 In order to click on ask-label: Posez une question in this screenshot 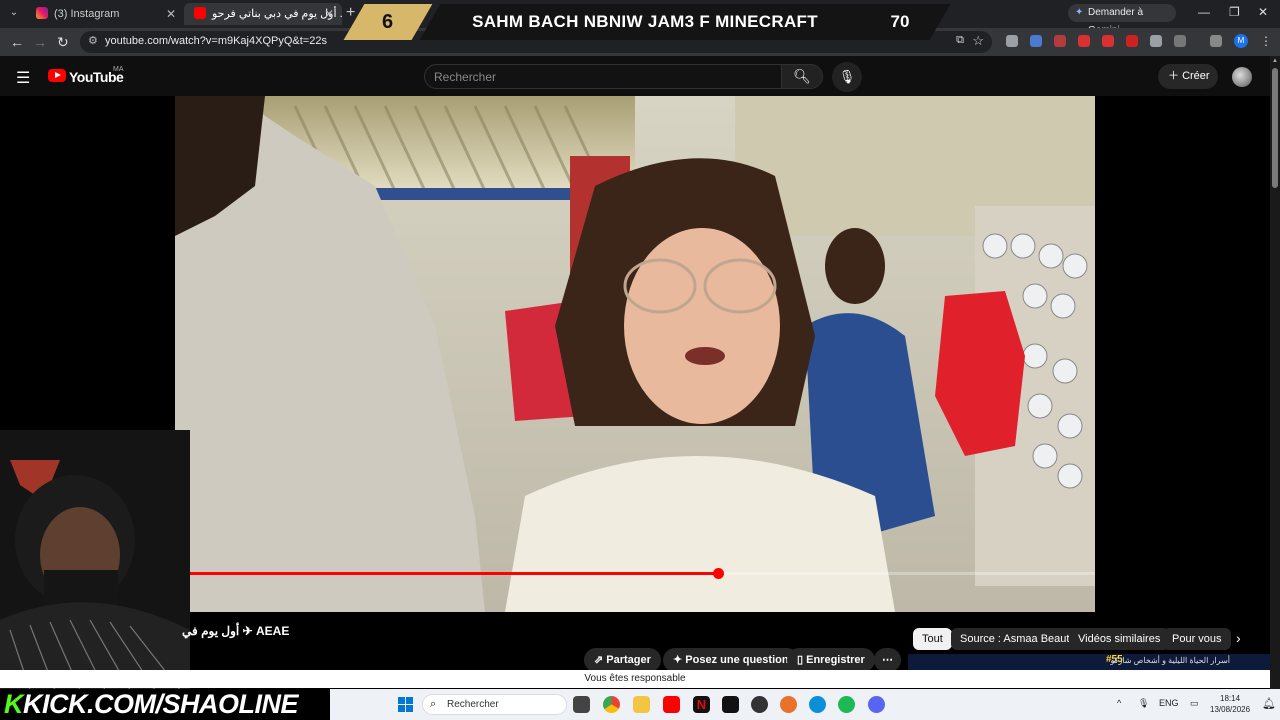, I will do `click(737, 660)`.